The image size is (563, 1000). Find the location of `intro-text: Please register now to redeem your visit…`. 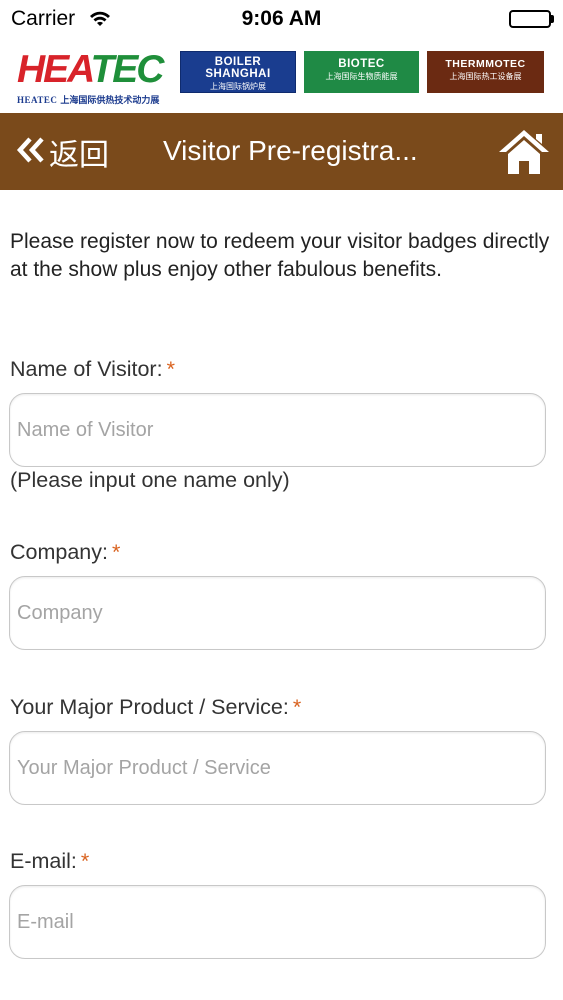

intro-text: Please register now to redeem your visit… is located at coordinates (280, 255).